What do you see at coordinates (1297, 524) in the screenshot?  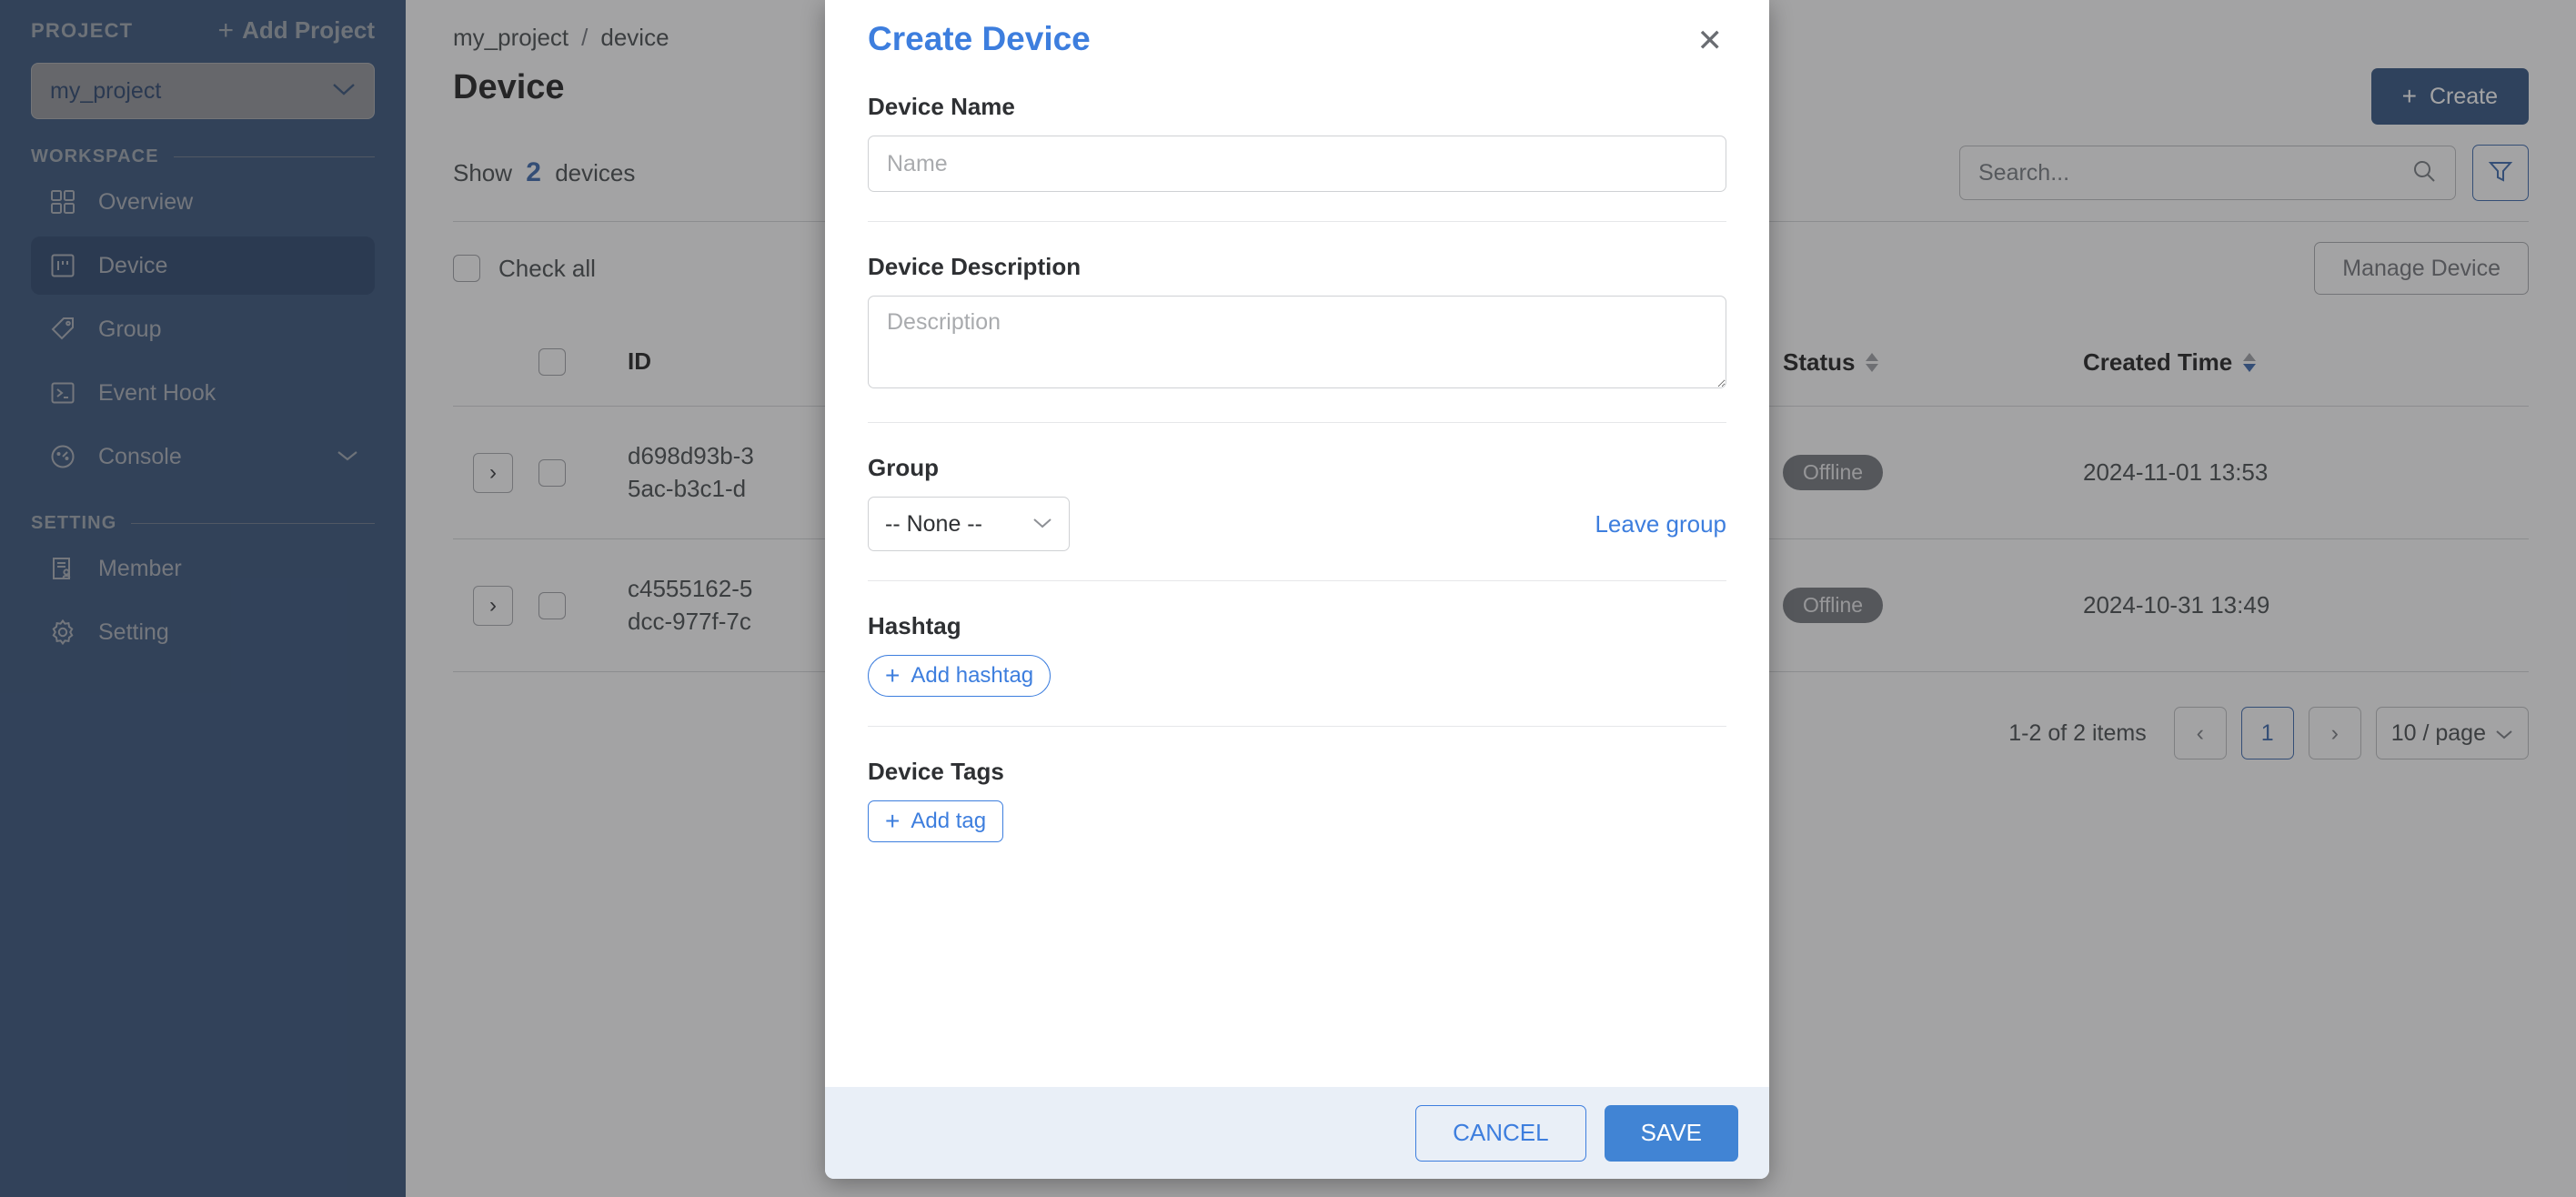 I see `group-row: -- None -- Leave group` at bounding box center [1297, 524].